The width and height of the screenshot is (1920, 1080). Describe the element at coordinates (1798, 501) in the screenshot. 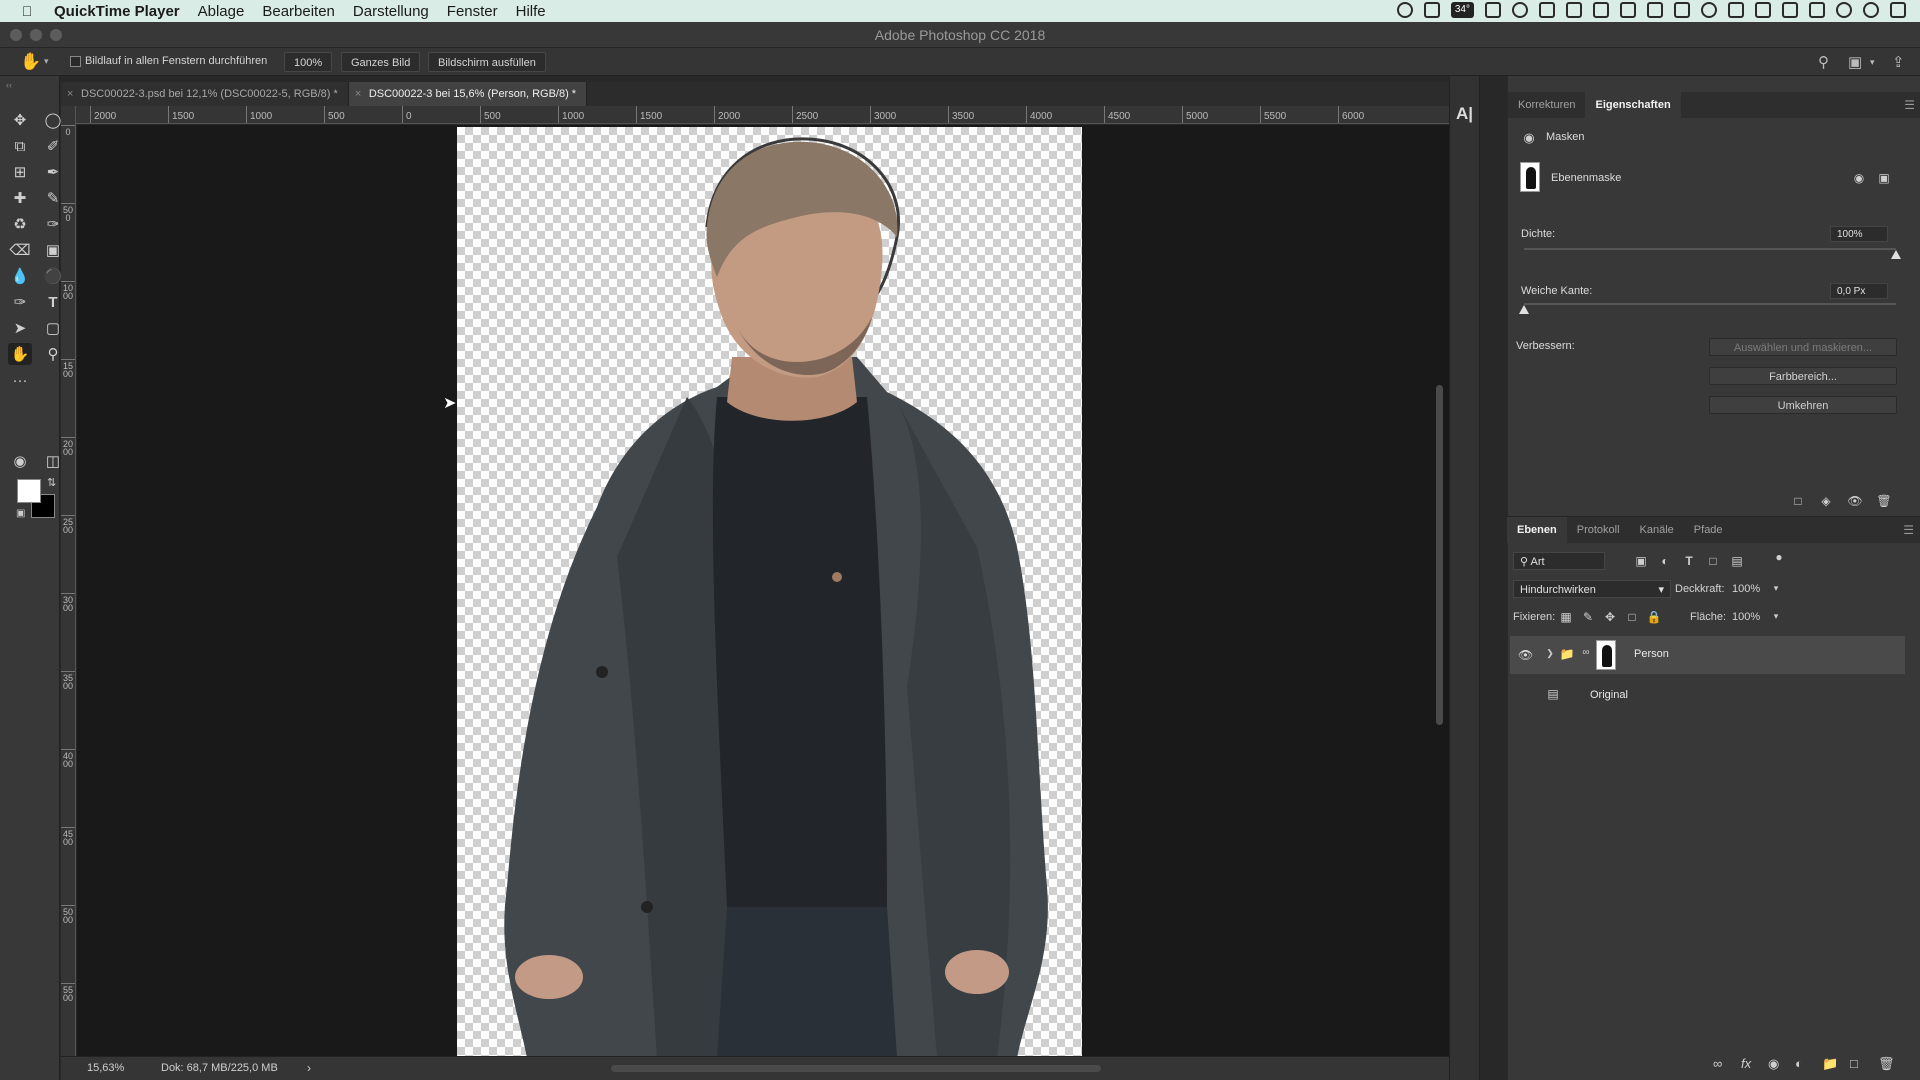

I see `load-selection-icon: □` at that location.